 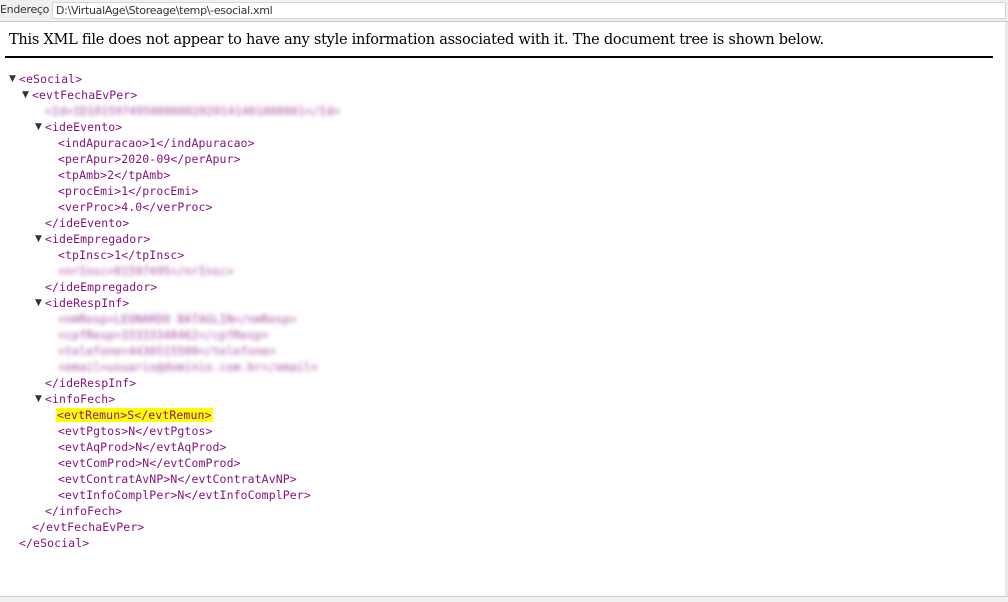 What do you see at coordinates (188, 367) in the screenshot?
I see `tag-email-blurred: <email>usuario@dominio.com.br</email>` at bounding box center [188, 367].